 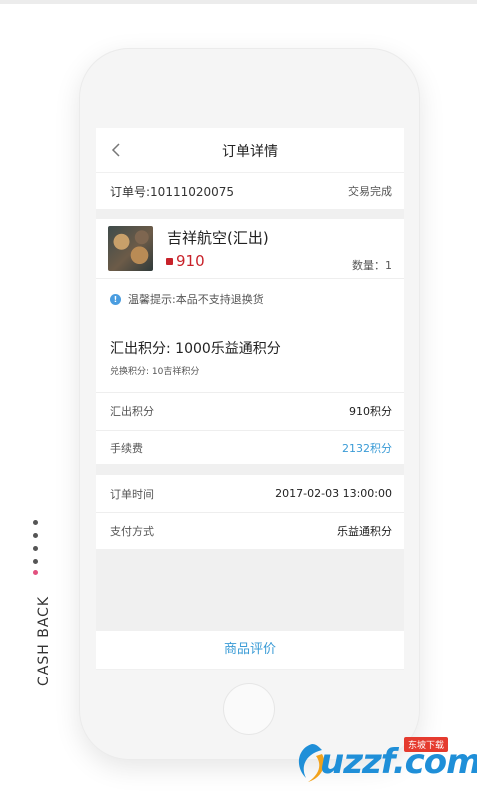 What do you see at coordinates (251, 448) in the screenshot?
I see `points-row: 手续费 2132积分` at bounding box center [251, 448].